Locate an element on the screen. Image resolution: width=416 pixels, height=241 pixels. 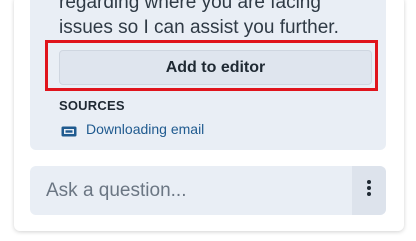
vertical-ellipsis-icon is located at coordinates (369, 190).